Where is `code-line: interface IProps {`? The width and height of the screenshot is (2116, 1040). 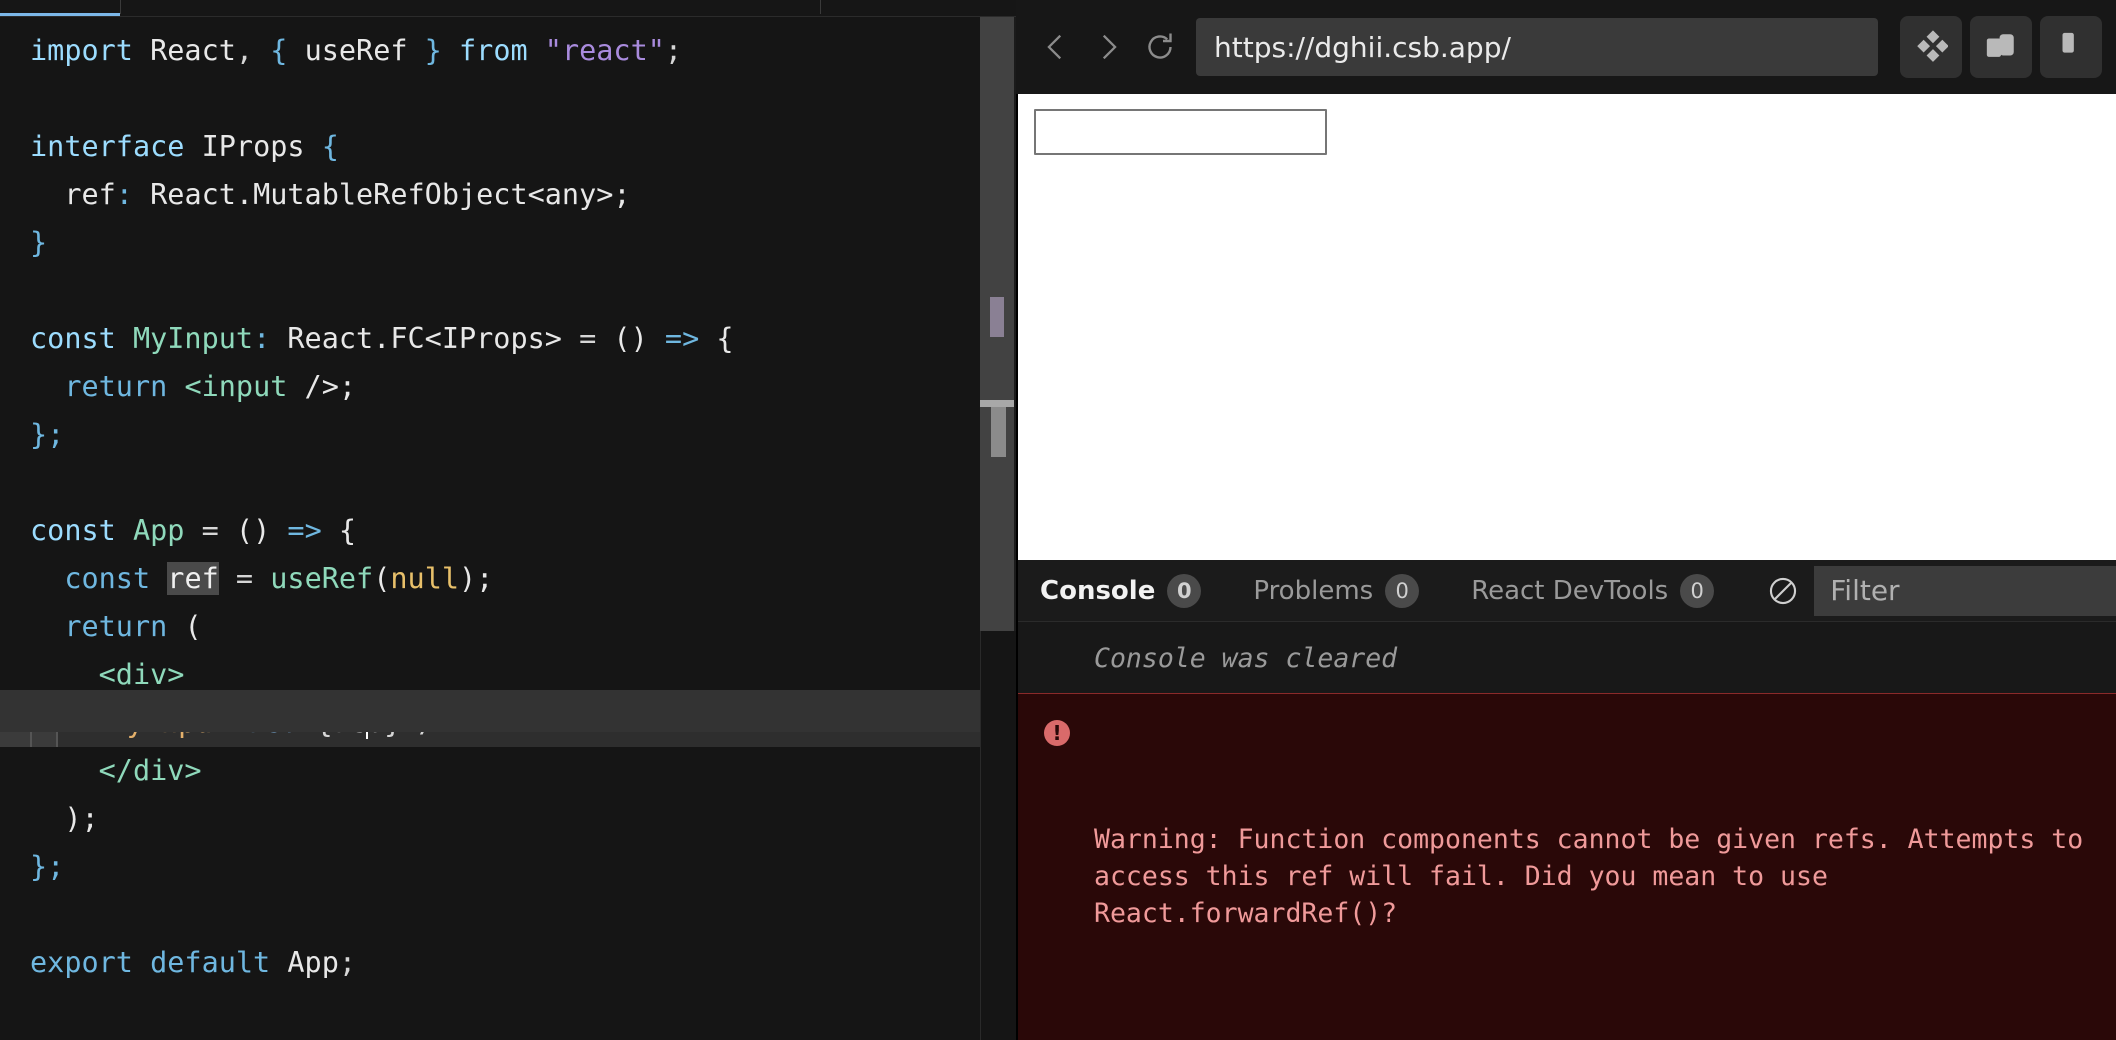
code-line: interface IProps { is located at coordinates (490, 147).